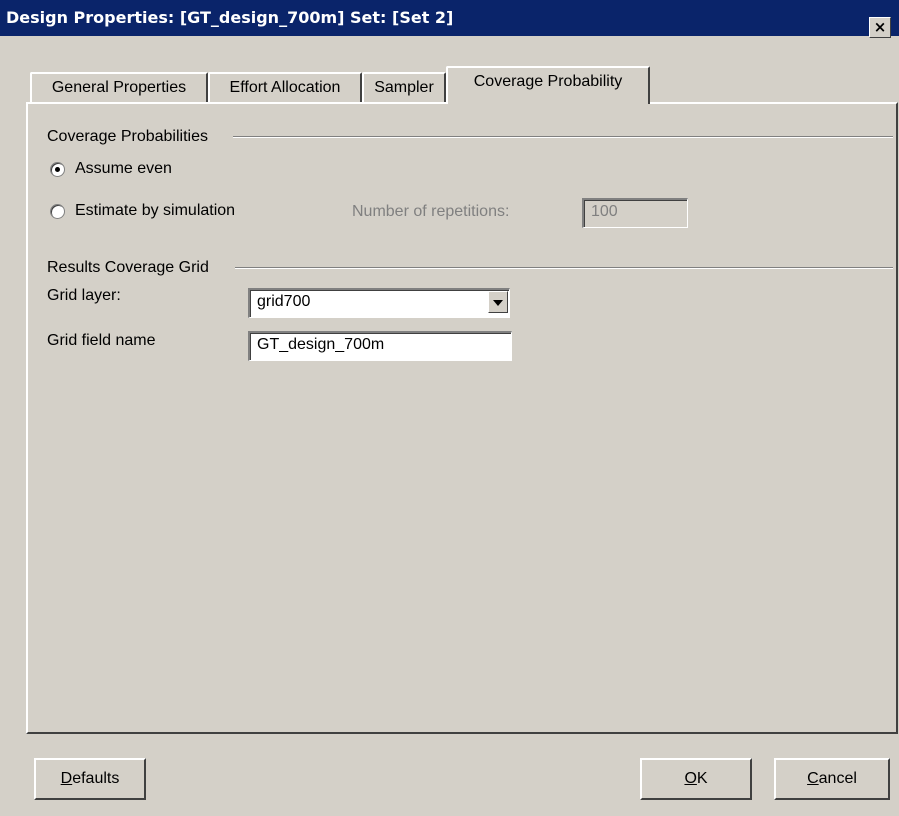 Image resolution: width=899 pixels, height=816 pixels. I want to click on close-button: ×, so click(880, 27).